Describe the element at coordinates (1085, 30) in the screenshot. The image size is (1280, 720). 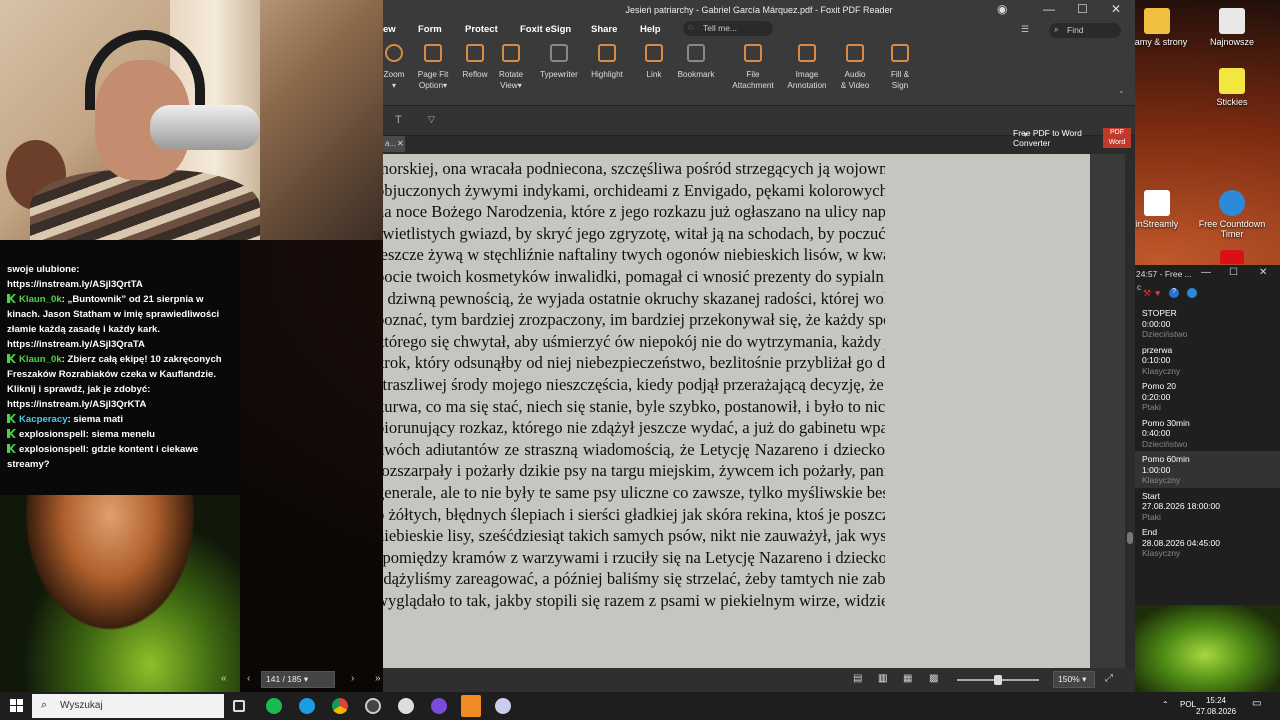
I see `find-input: ⌕ Find` at that location.